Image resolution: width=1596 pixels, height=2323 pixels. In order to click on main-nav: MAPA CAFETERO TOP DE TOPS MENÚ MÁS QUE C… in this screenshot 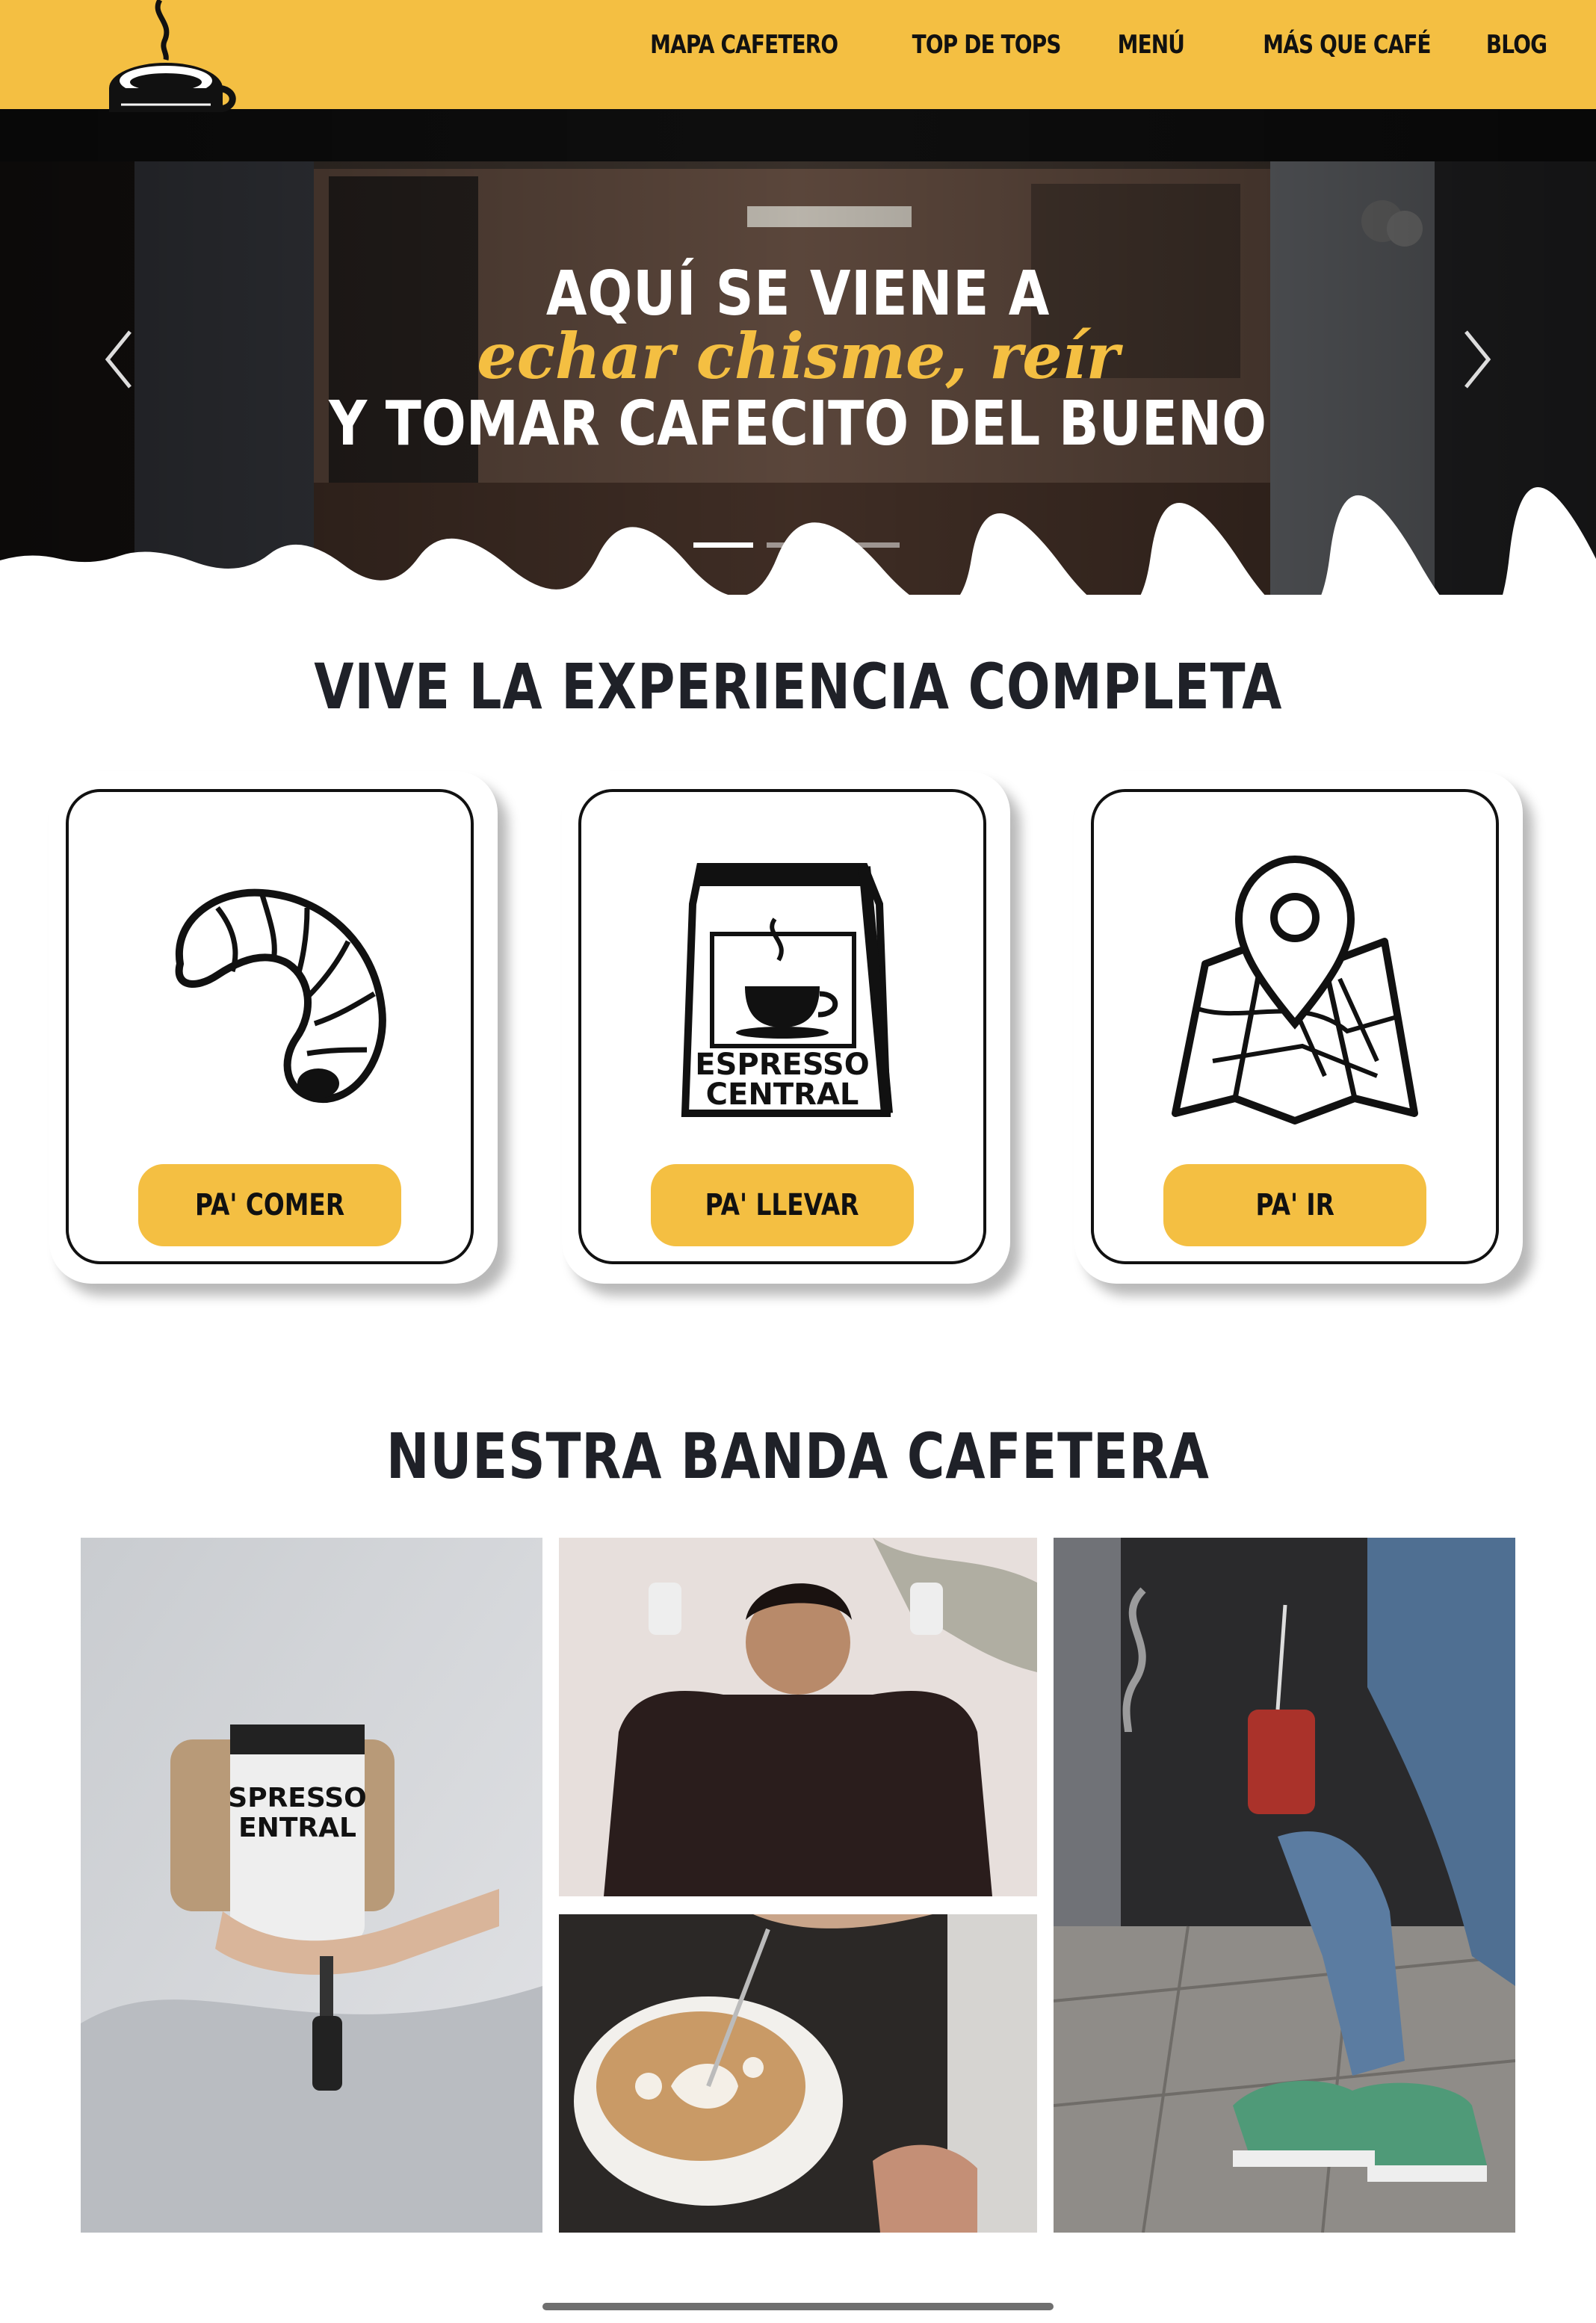, I will do `click(1078, 45)`.